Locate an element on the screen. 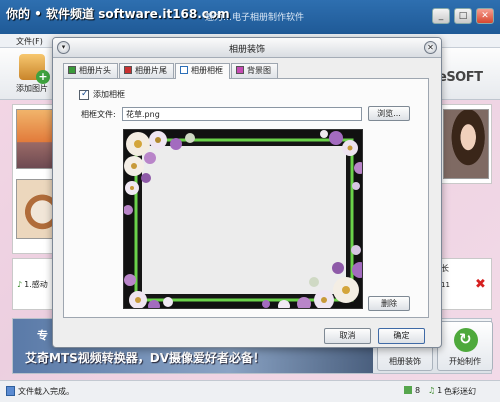 This screenshot has height=402, width=500. cancel-button: 取消 is located at coordinates (347, 336).